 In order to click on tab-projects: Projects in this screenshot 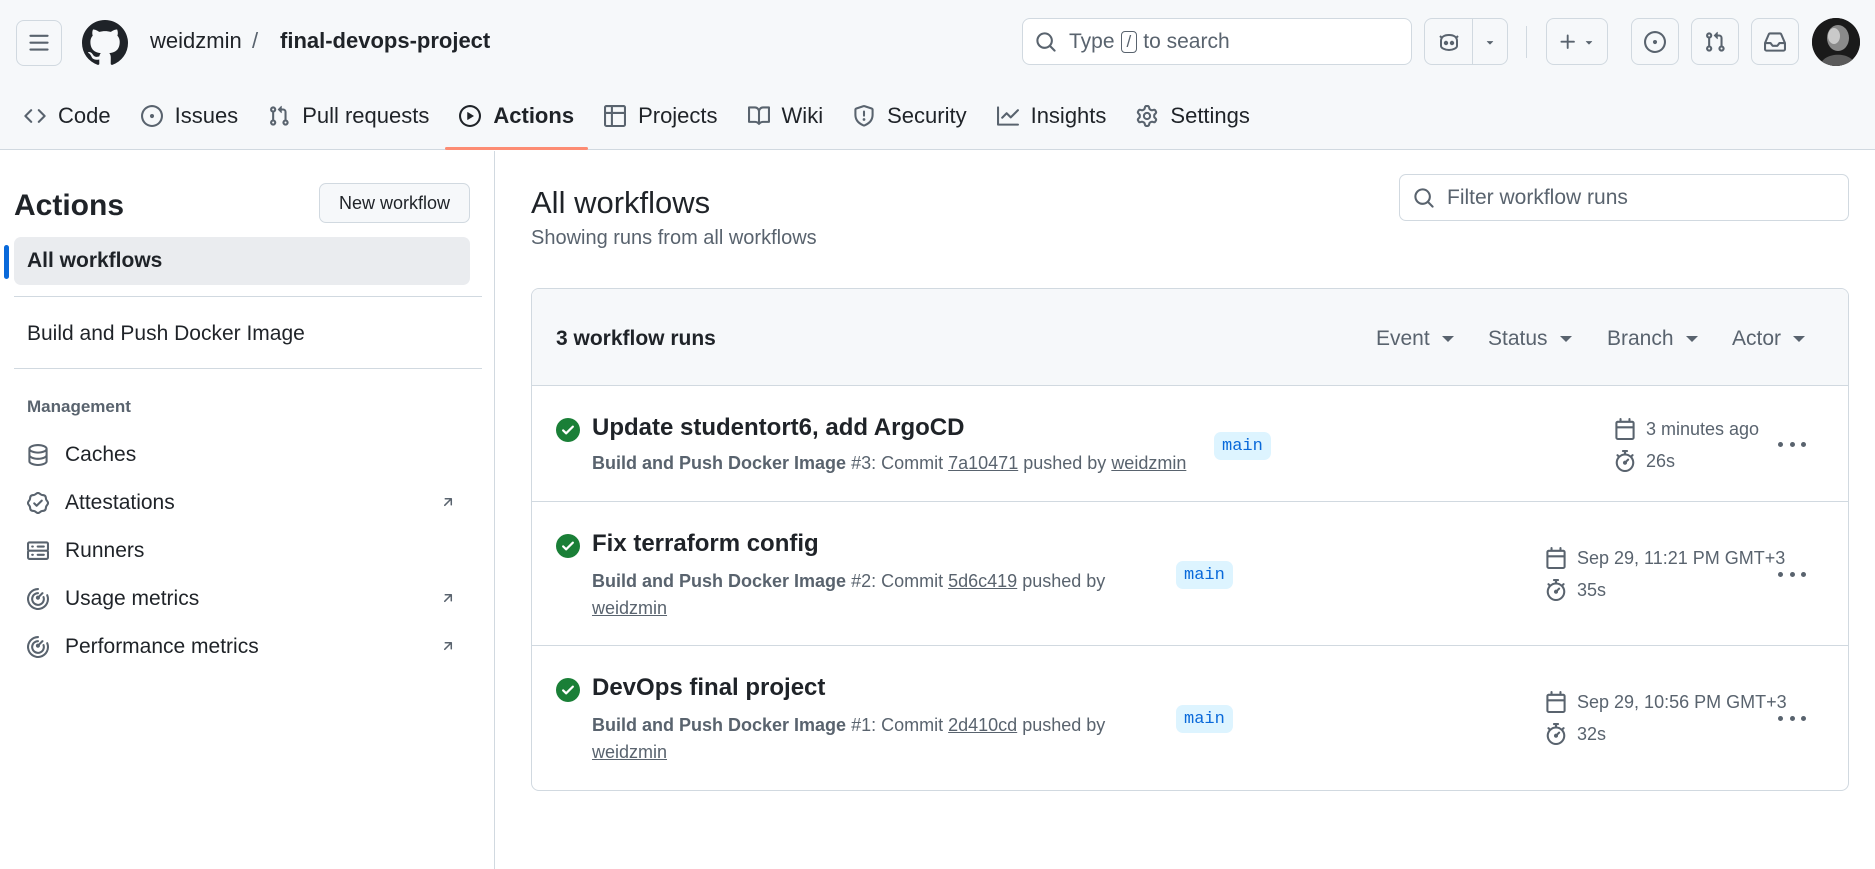, I will do `click(660, 116)`.